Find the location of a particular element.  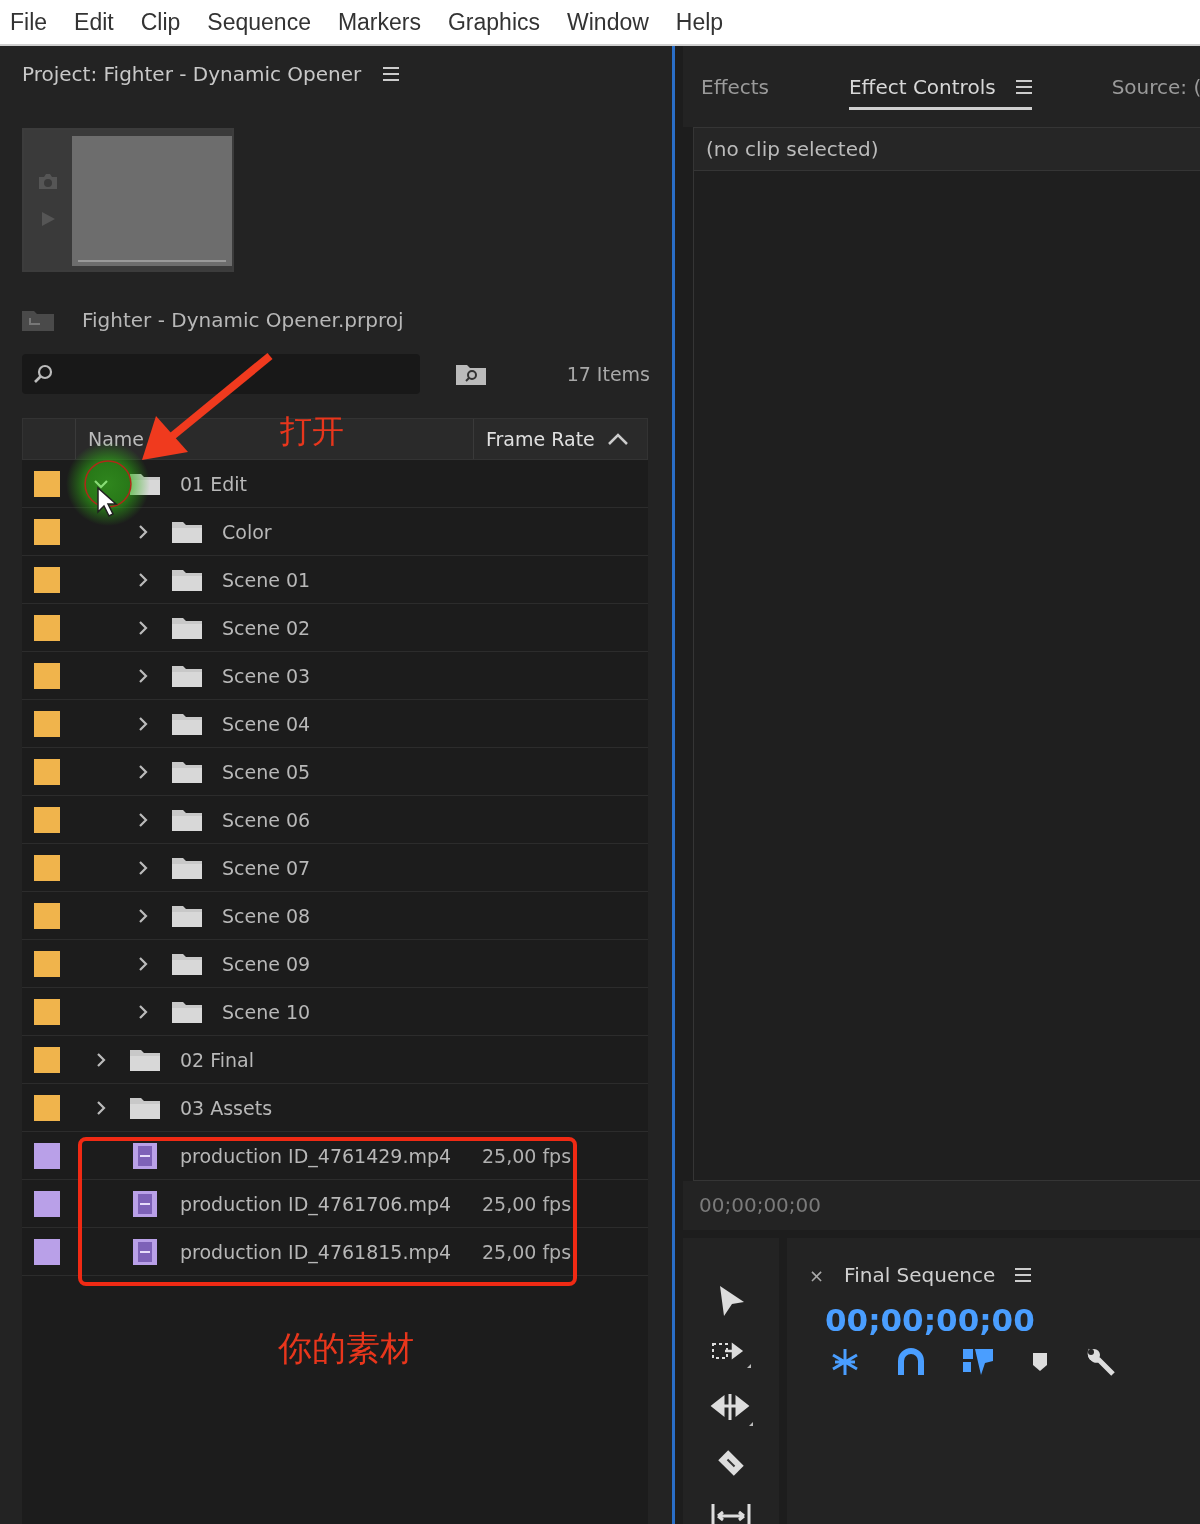

empty-message: (no clip selected) is located at coordinates (792, 148).